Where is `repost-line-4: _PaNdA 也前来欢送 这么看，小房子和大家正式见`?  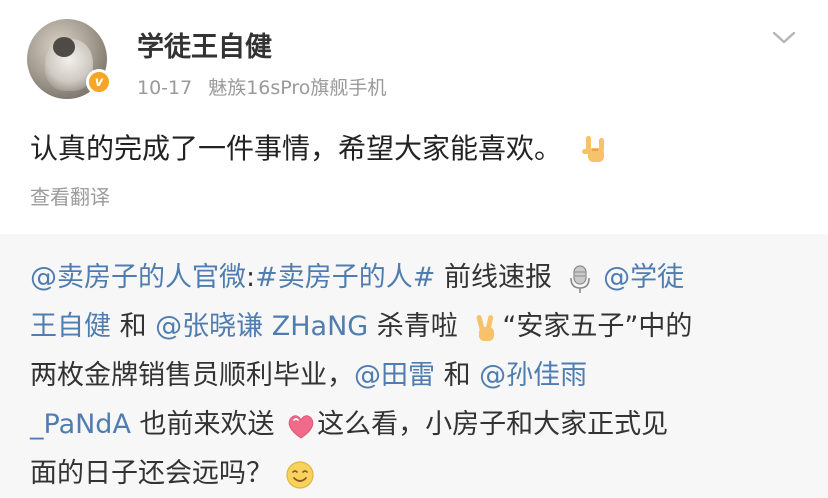
repost-line-4: _PaNdA 也前来欢送 这么看，小房子和大家正式见 is located at coordinates (349, 425).